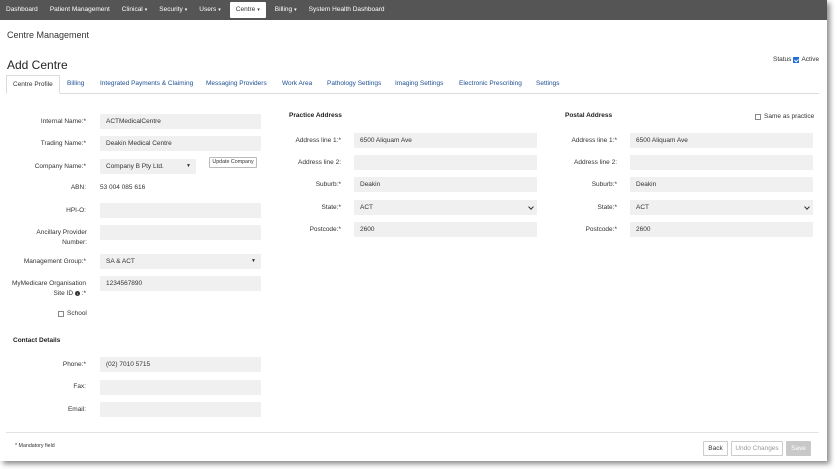 Image resolution: width=837 pixels, height=469 pixels. Describe the element at coordinates (79, 386) in the screenshot. I see `fax-label: Fax:` at that location.